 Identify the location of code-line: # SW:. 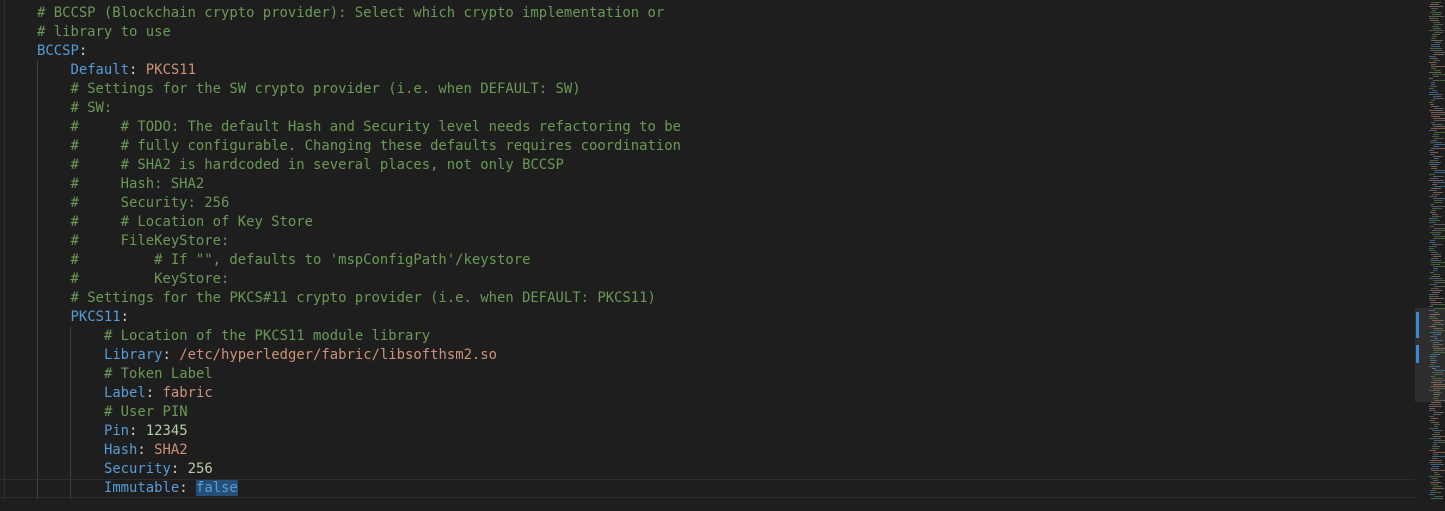
(707, 108).